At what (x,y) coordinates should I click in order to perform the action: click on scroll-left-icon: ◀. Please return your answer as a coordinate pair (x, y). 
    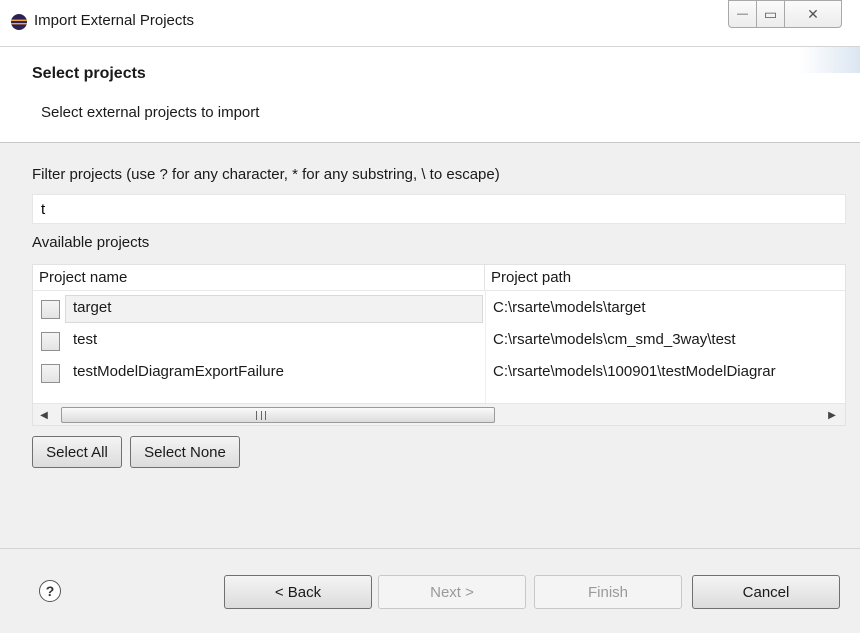
    Looking at the image, I should click on (44, 415).